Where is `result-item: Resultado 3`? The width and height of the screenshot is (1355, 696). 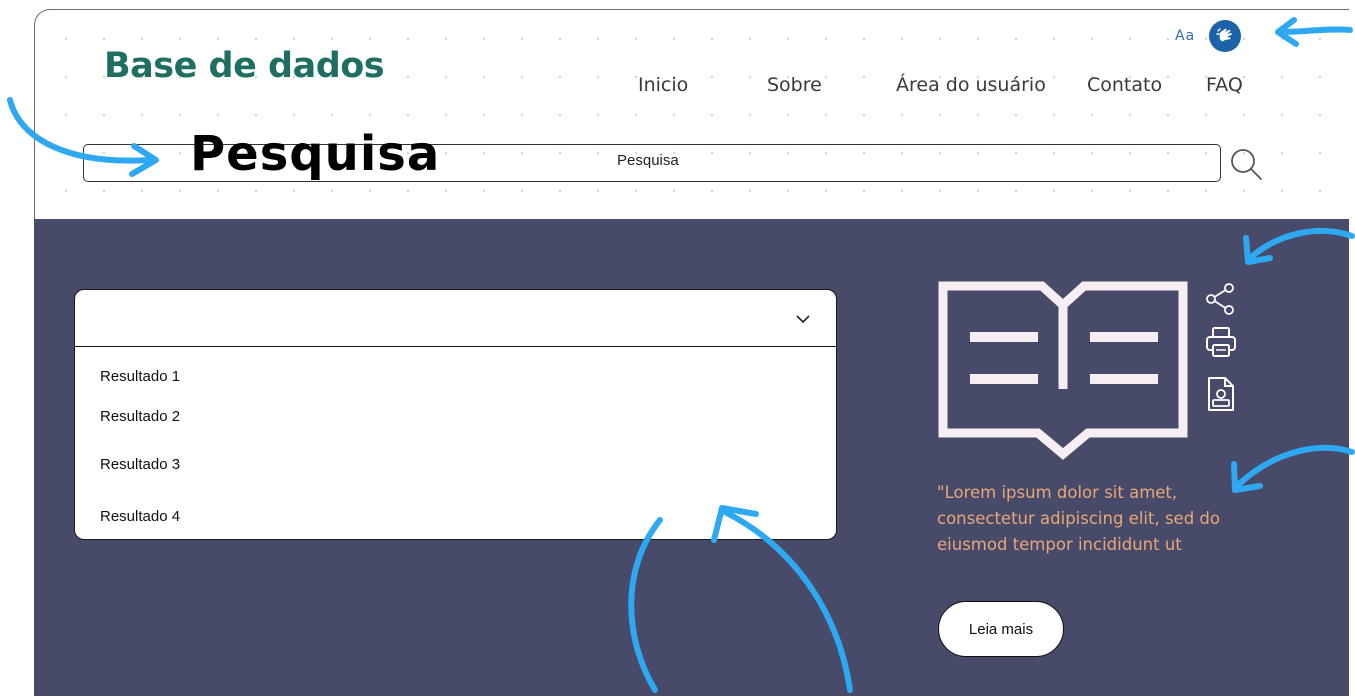 result-item: Resultado 3 is located at coordinates (140, 464).